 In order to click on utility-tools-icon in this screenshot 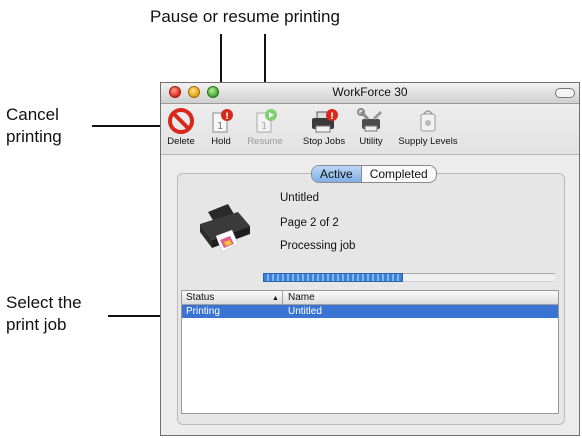, I will do `click(370, 120)`.